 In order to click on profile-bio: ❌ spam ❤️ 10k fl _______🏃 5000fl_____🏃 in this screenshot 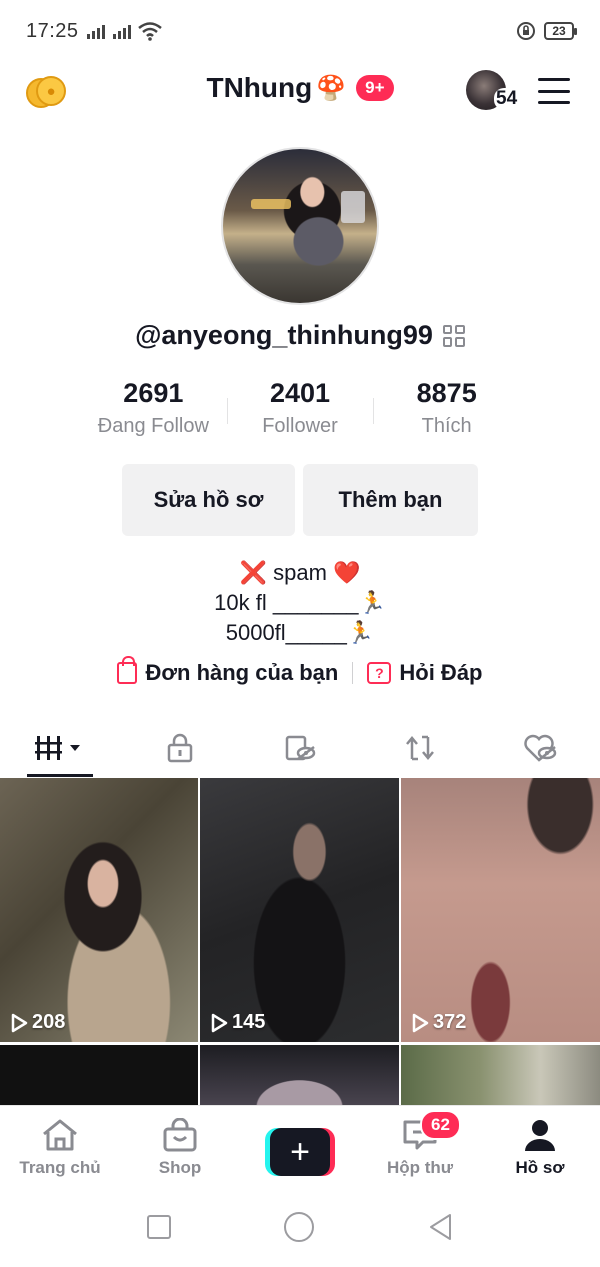, I will do `click(300, 603)`.